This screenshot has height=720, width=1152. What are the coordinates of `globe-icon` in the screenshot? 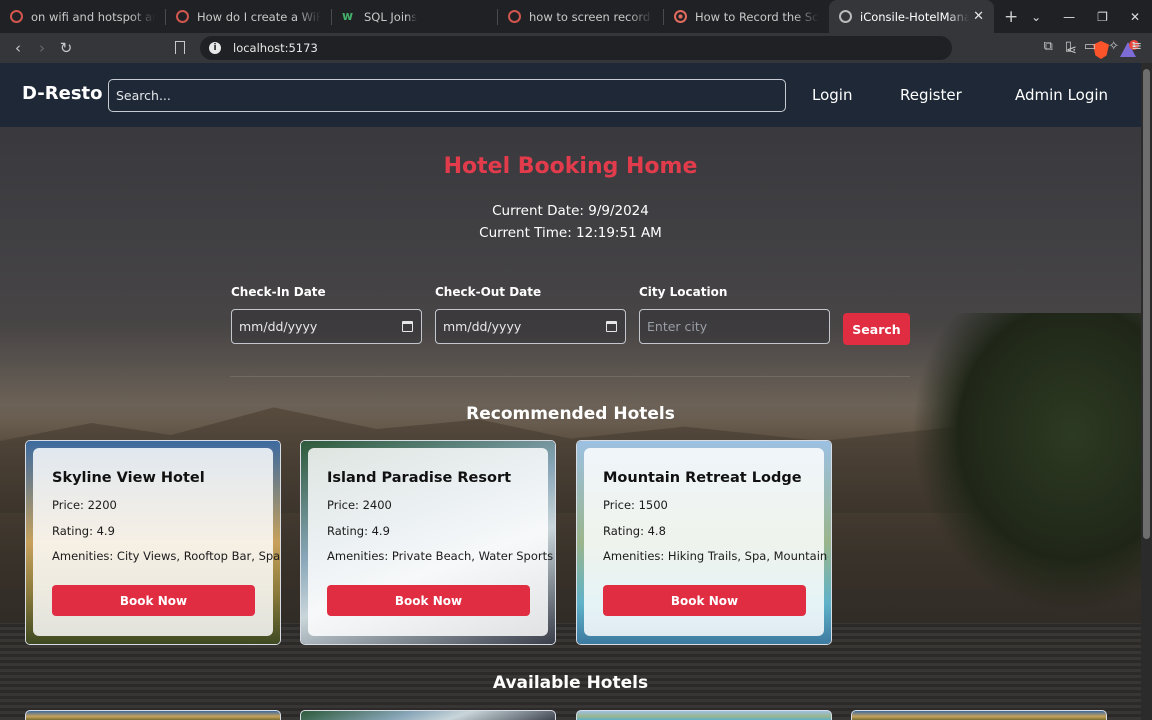 It's located at (845, 16).